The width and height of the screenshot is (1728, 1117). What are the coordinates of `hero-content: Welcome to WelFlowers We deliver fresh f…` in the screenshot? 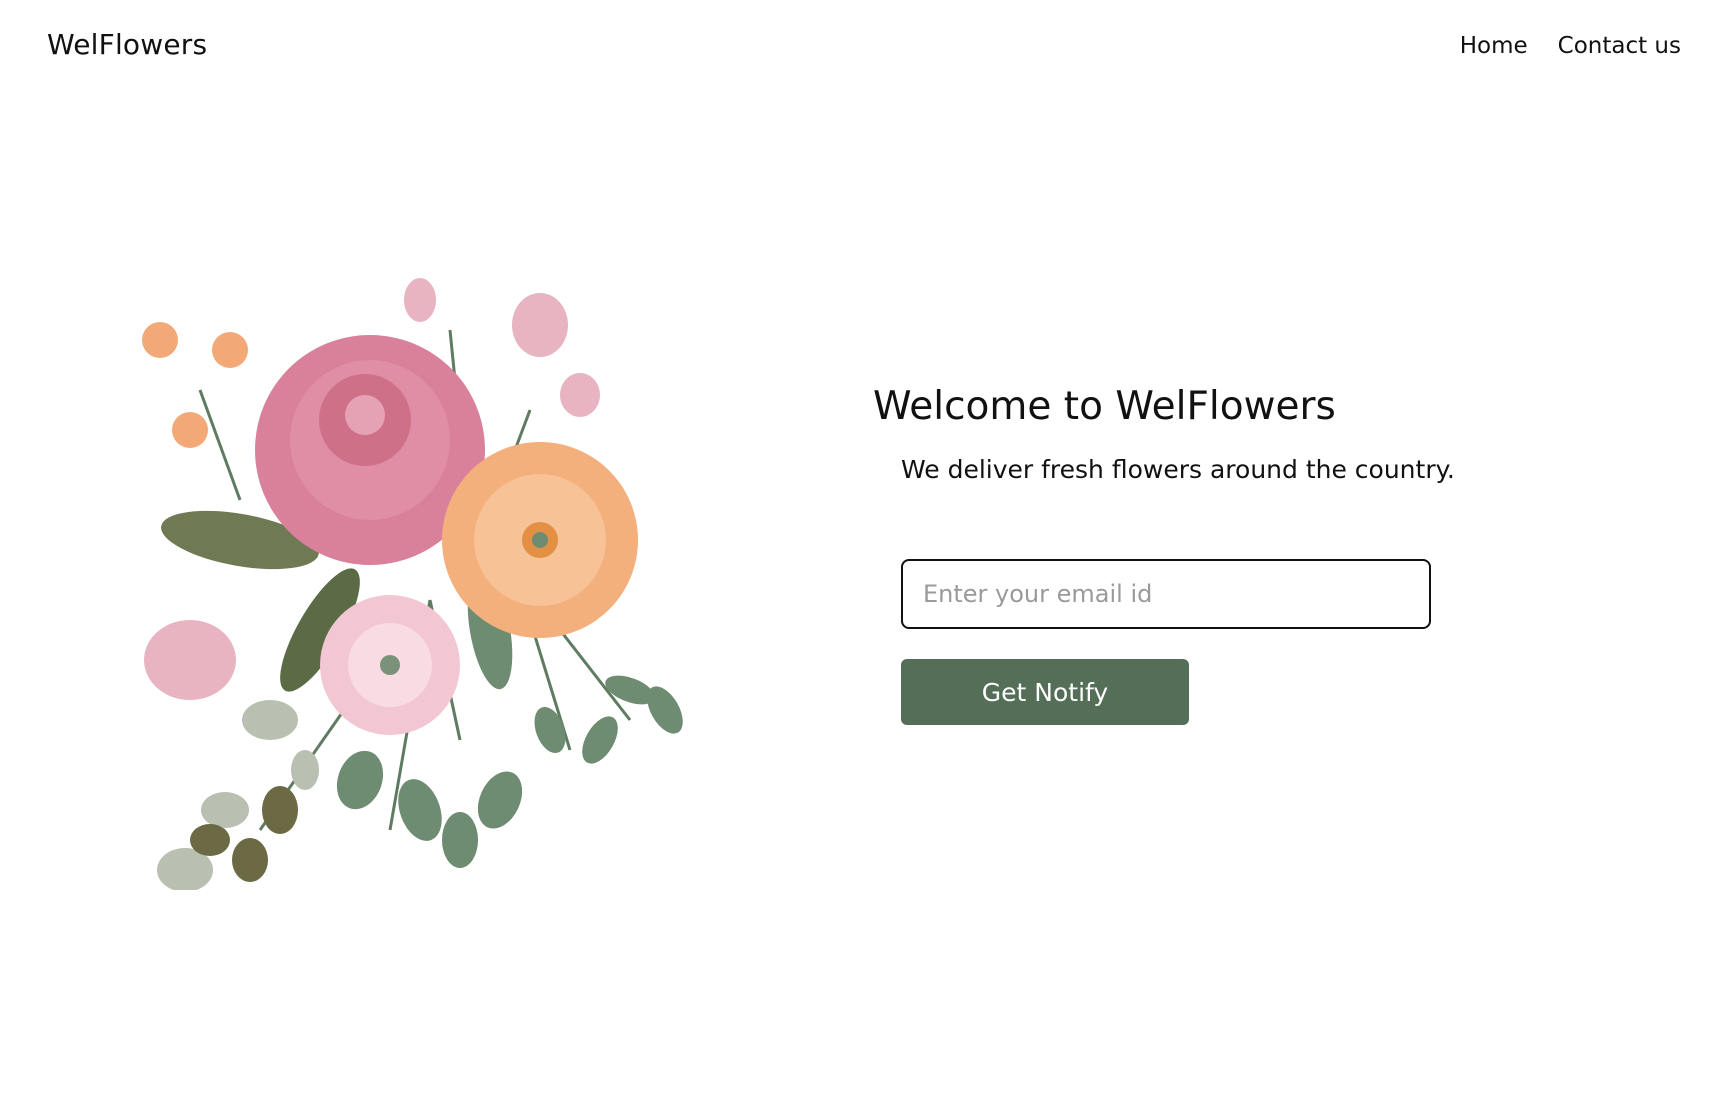 It's located at (1233, 554).